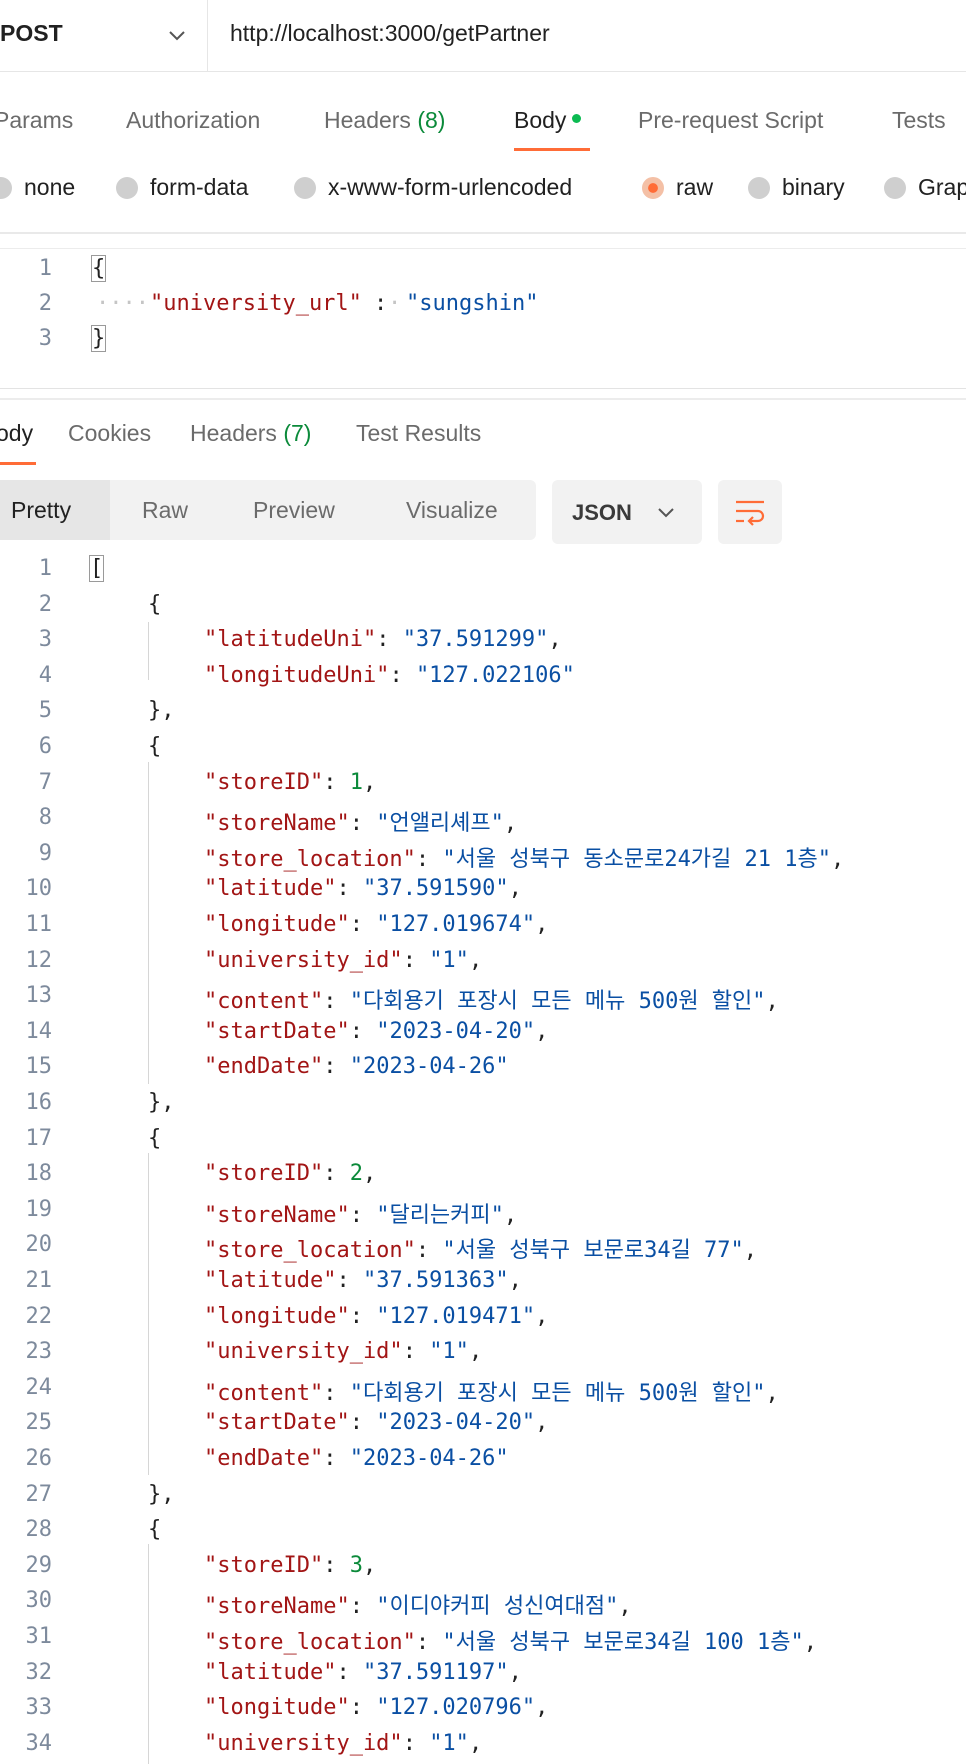 This screenshot has width=966, height=1764. I want to click on view-mode-pretty: Pretty, so click(41, 510).